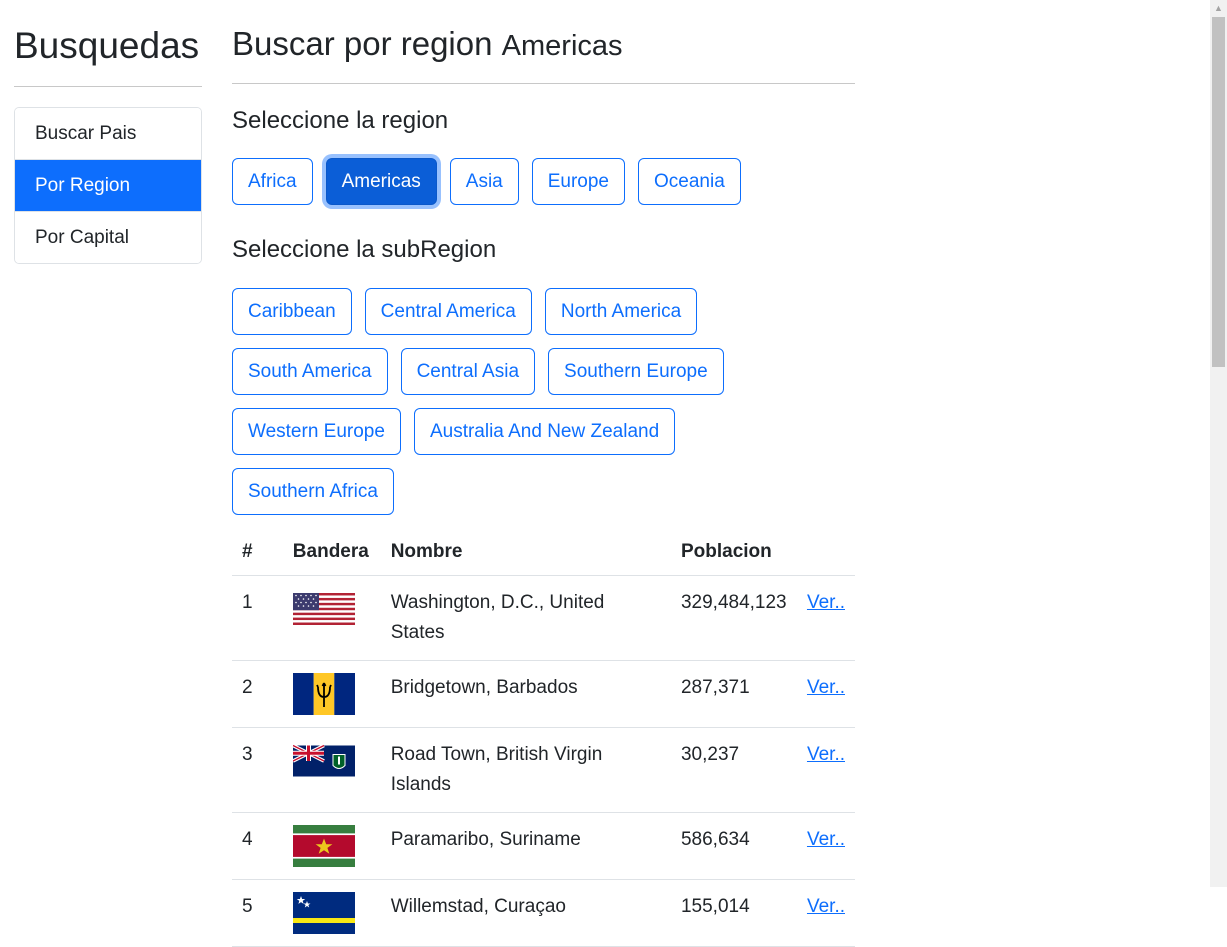  I want to click on subregion-button-southern-africa: Southern Africa, so click(313, 491).